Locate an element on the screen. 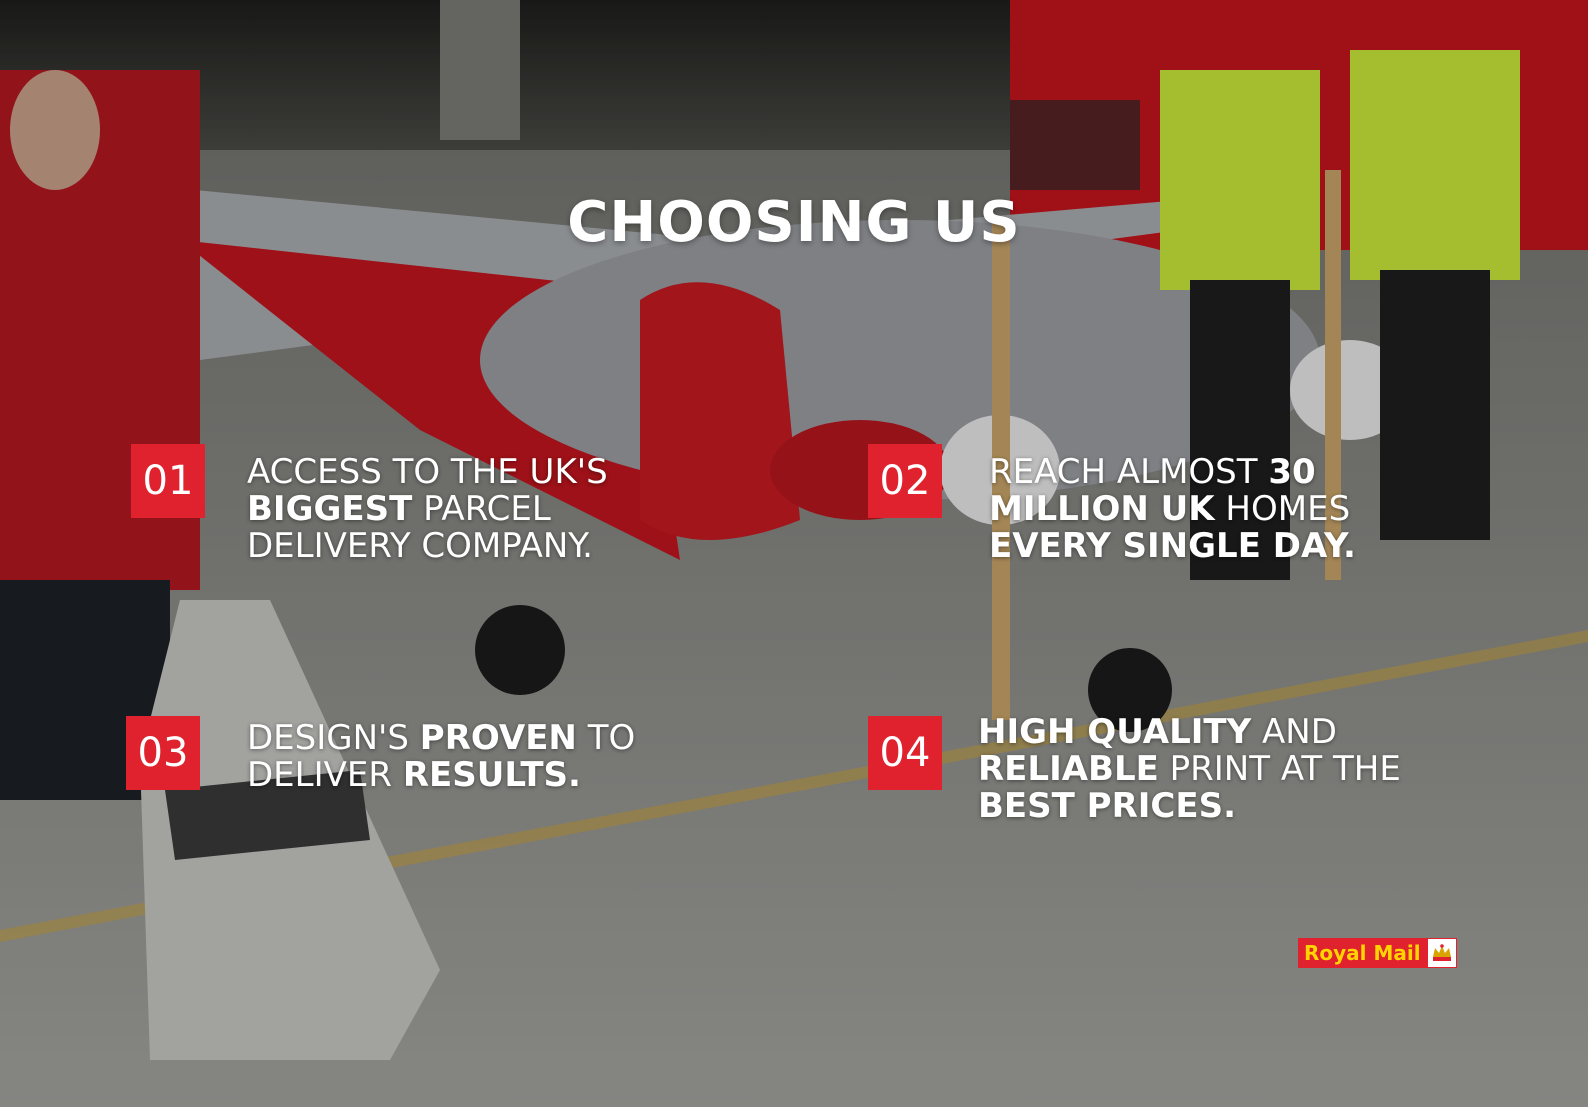 This screenshot has width=1588, height=1107. royal-mail-logo: Royal Mail is located at coordinates (1377, 953).